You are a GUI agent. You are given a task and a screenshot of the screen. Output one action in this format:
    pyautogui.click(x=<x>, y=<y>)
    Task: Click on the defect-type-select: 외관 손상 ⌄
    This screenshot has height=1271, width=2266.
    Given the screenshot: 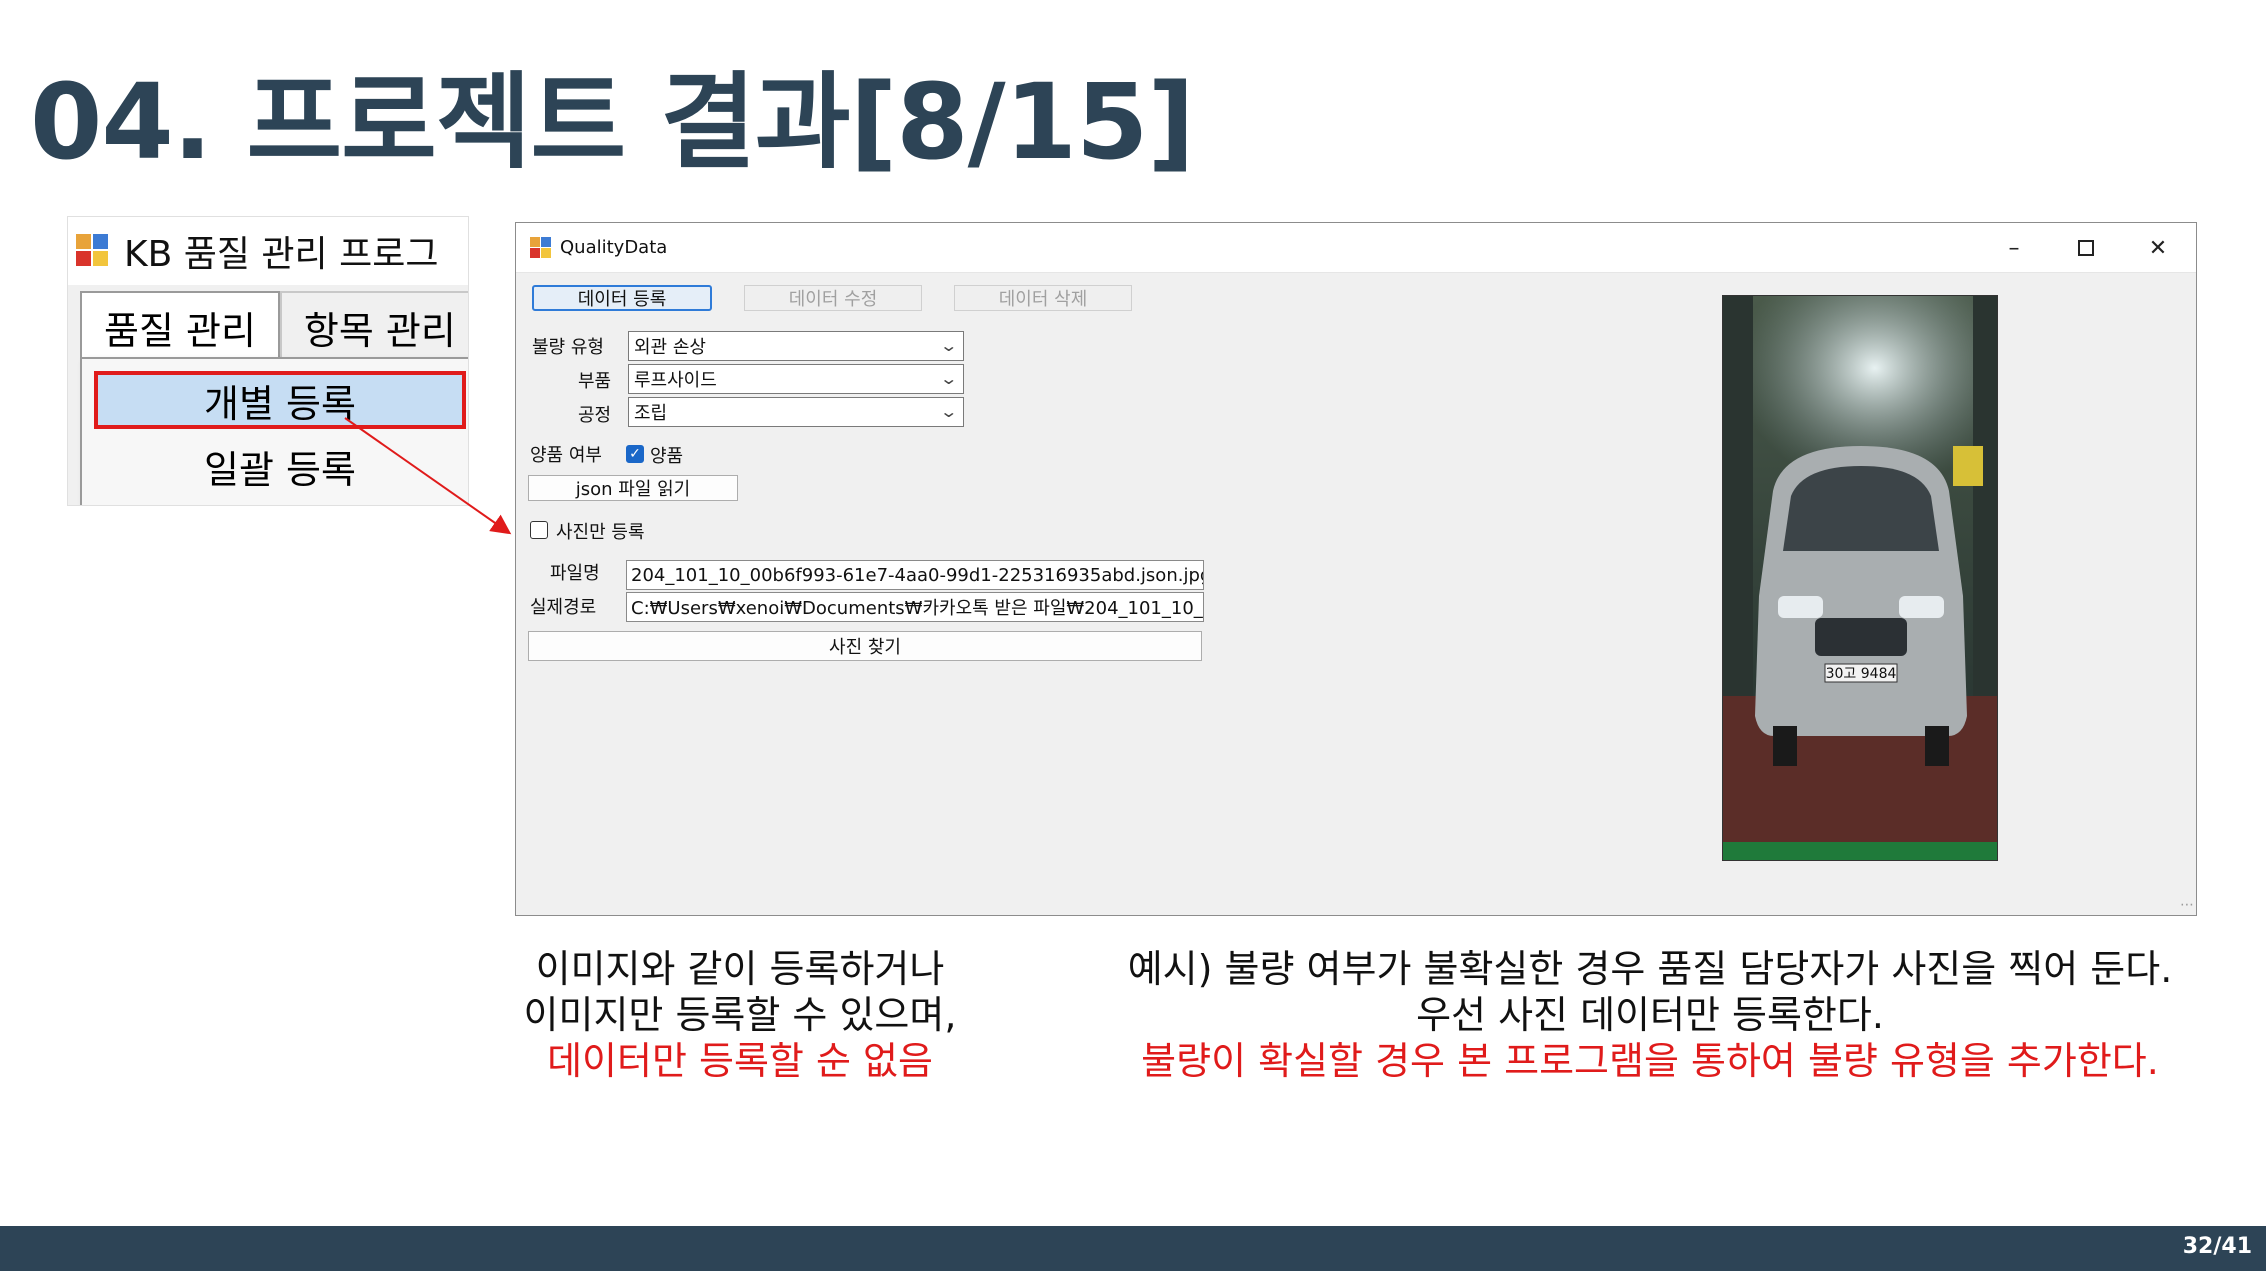 What is the action you would take?
    pyautogui.click(x=796, y=346)
    